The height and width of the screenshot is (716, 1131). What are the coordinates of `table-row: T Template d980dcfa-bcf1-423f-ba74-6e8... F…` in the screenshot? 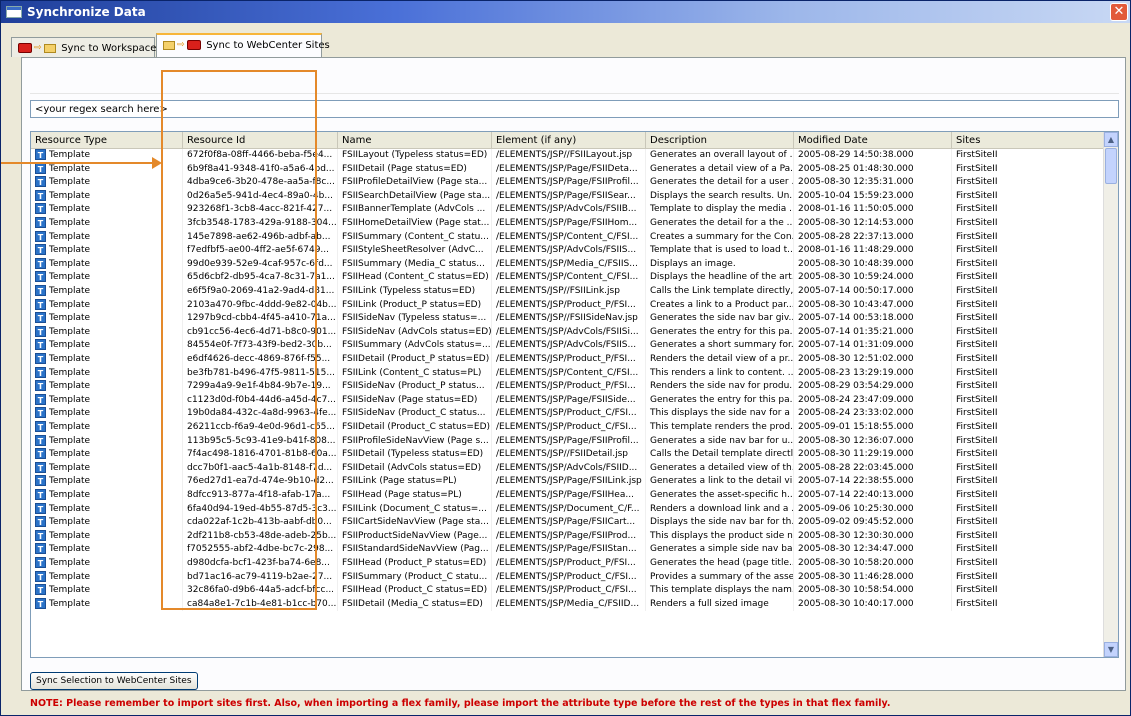 It's located at (567, 564).